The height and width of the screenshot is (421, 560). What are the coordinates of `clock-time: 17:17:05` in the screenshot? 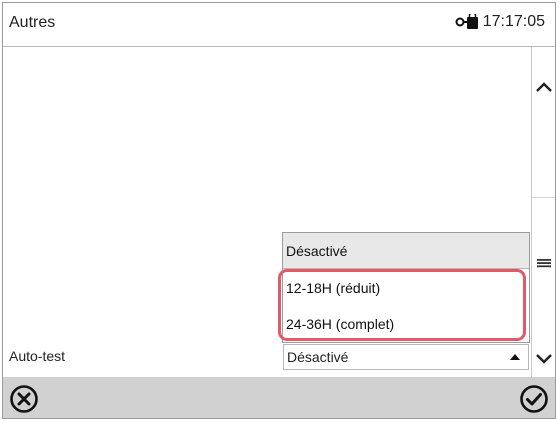 It's located at (513, 21).